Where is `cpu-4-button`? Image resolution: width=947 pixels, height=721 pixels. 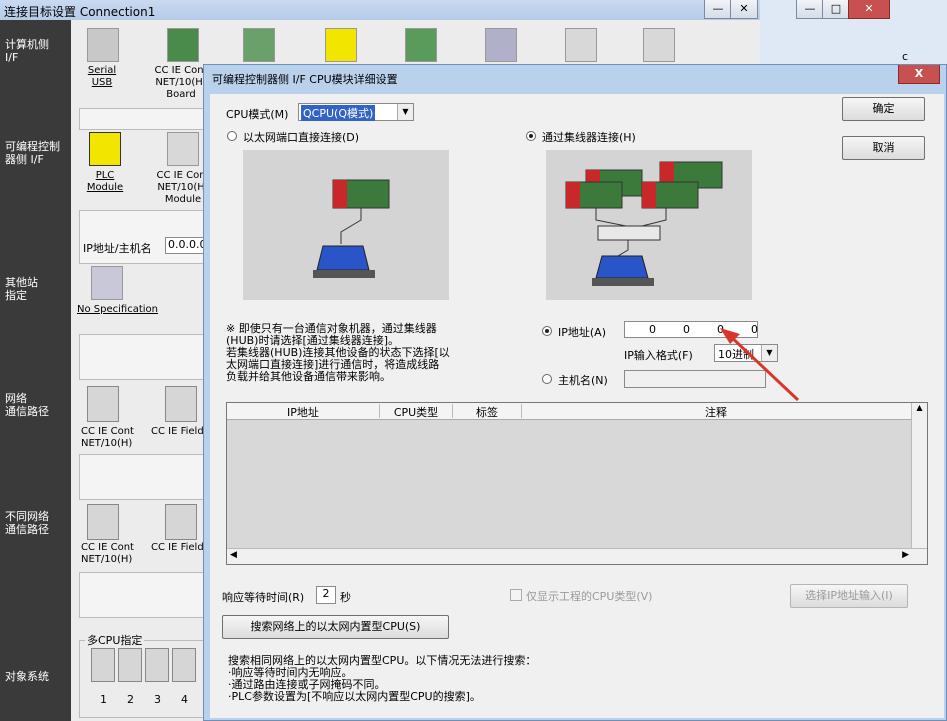
cpu-4-button is located at coordinates (184, 665).